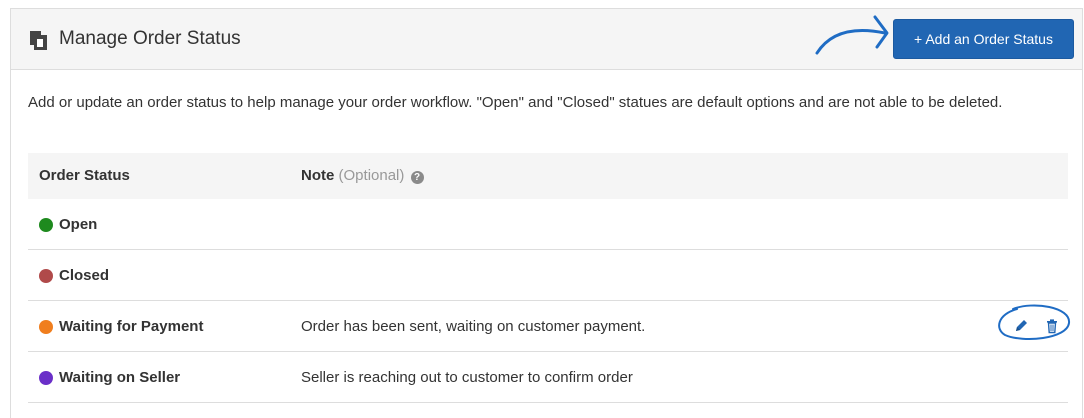 The height and width of the screenshot is (418, 1084). Describe the element at coordinates (120, 377) in the screenshot. I see `status-label: Waiting on Seller` at that location.